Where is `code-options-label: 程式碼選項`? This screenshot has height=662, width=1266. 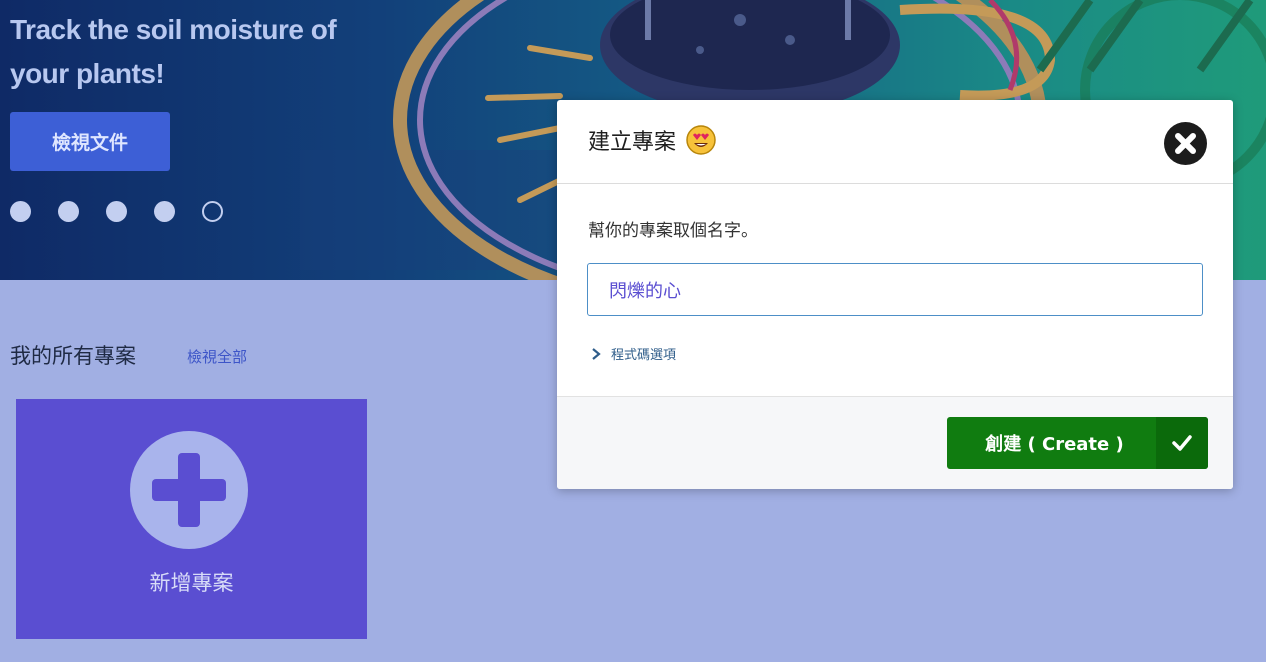
code-options-label: 程式碼選項 is located at coordinates (644, 355).